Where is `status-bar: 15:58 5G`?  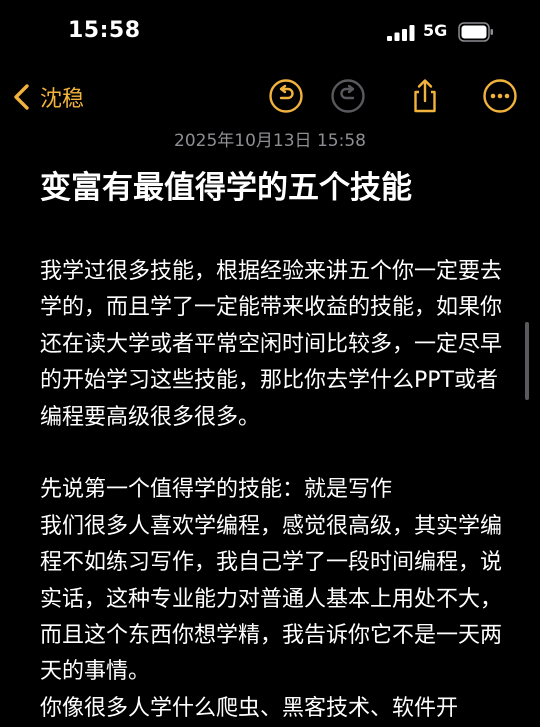 status-bar: 15:58 5G is located at coordinates (270, 32).